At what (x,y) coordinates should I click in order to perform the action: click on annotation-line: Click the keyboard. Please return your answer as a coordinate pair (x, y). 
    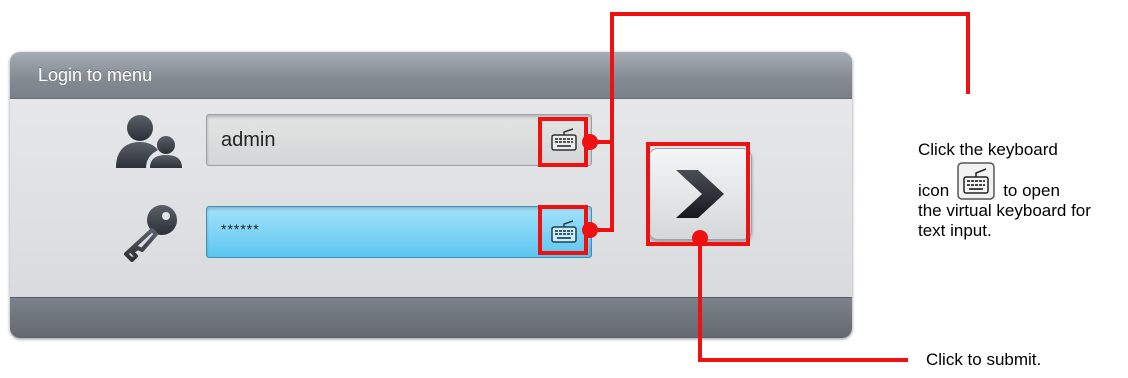
    Looking at the image, I should click on (988, 149).